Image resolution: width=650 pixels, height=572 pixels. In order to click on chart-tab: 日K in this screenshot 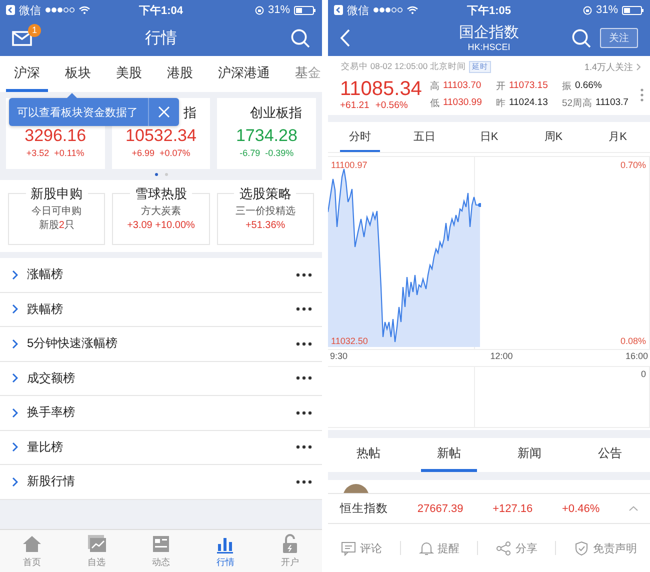, I will do `click(489, 137)`.